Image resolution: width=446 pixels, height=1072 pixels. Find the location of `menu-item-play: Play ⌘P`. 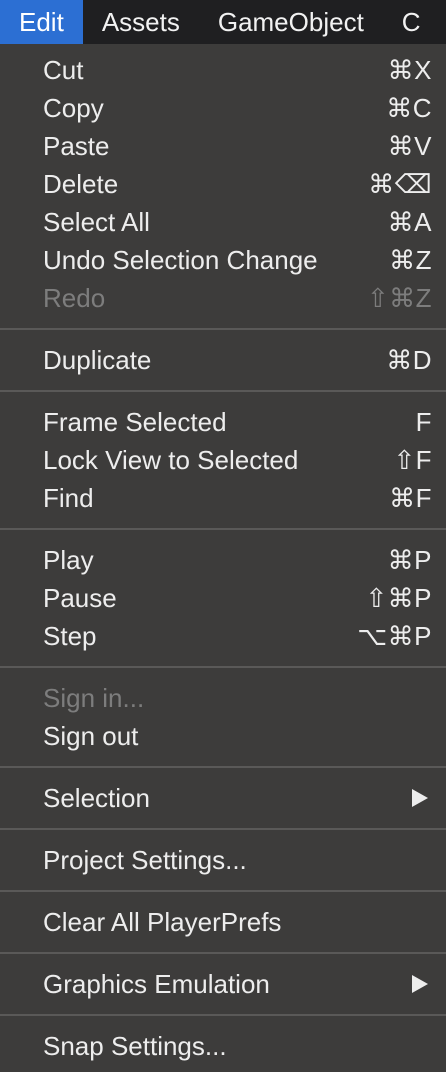

menu-item-play: Play ⌘P is located at coordinates (223, 560).